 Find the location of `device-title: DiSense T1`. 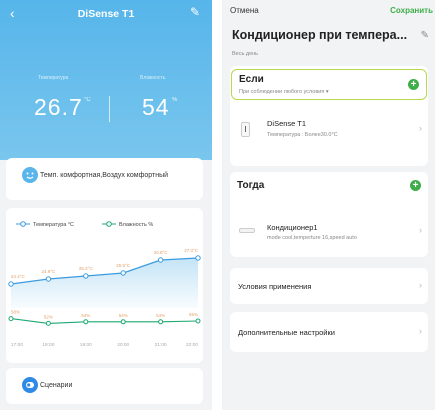

device-title: DiSense T1 is located at coordinates (106, 14).